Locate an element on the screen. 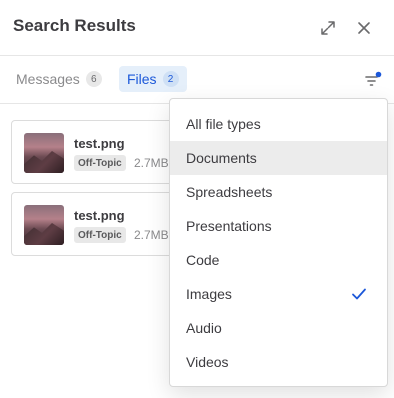  panel-title: Search Results is located at coordinates (74, 25).